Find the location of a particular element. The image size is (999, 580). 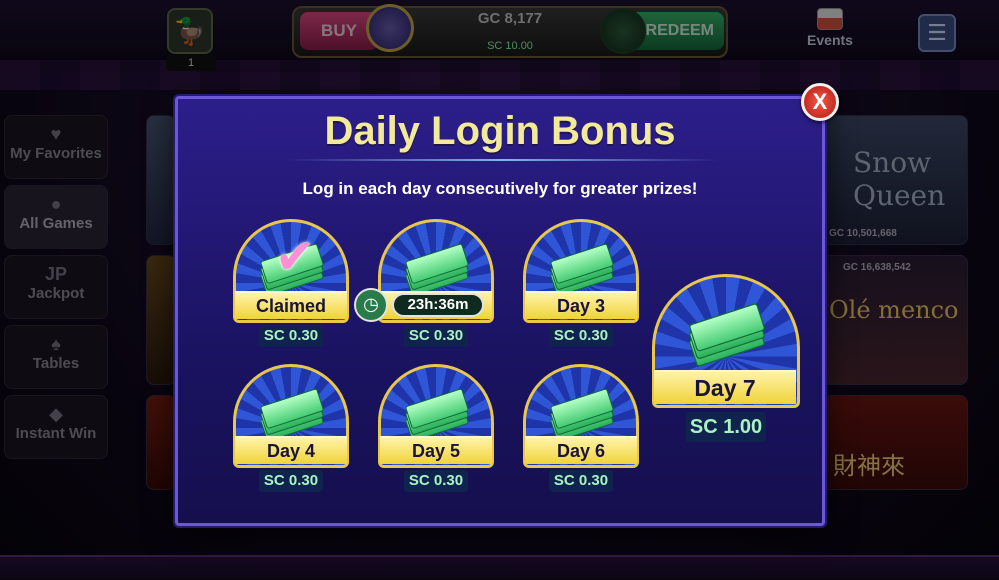

cash-stack-icon is located at coordinates (727, 334).